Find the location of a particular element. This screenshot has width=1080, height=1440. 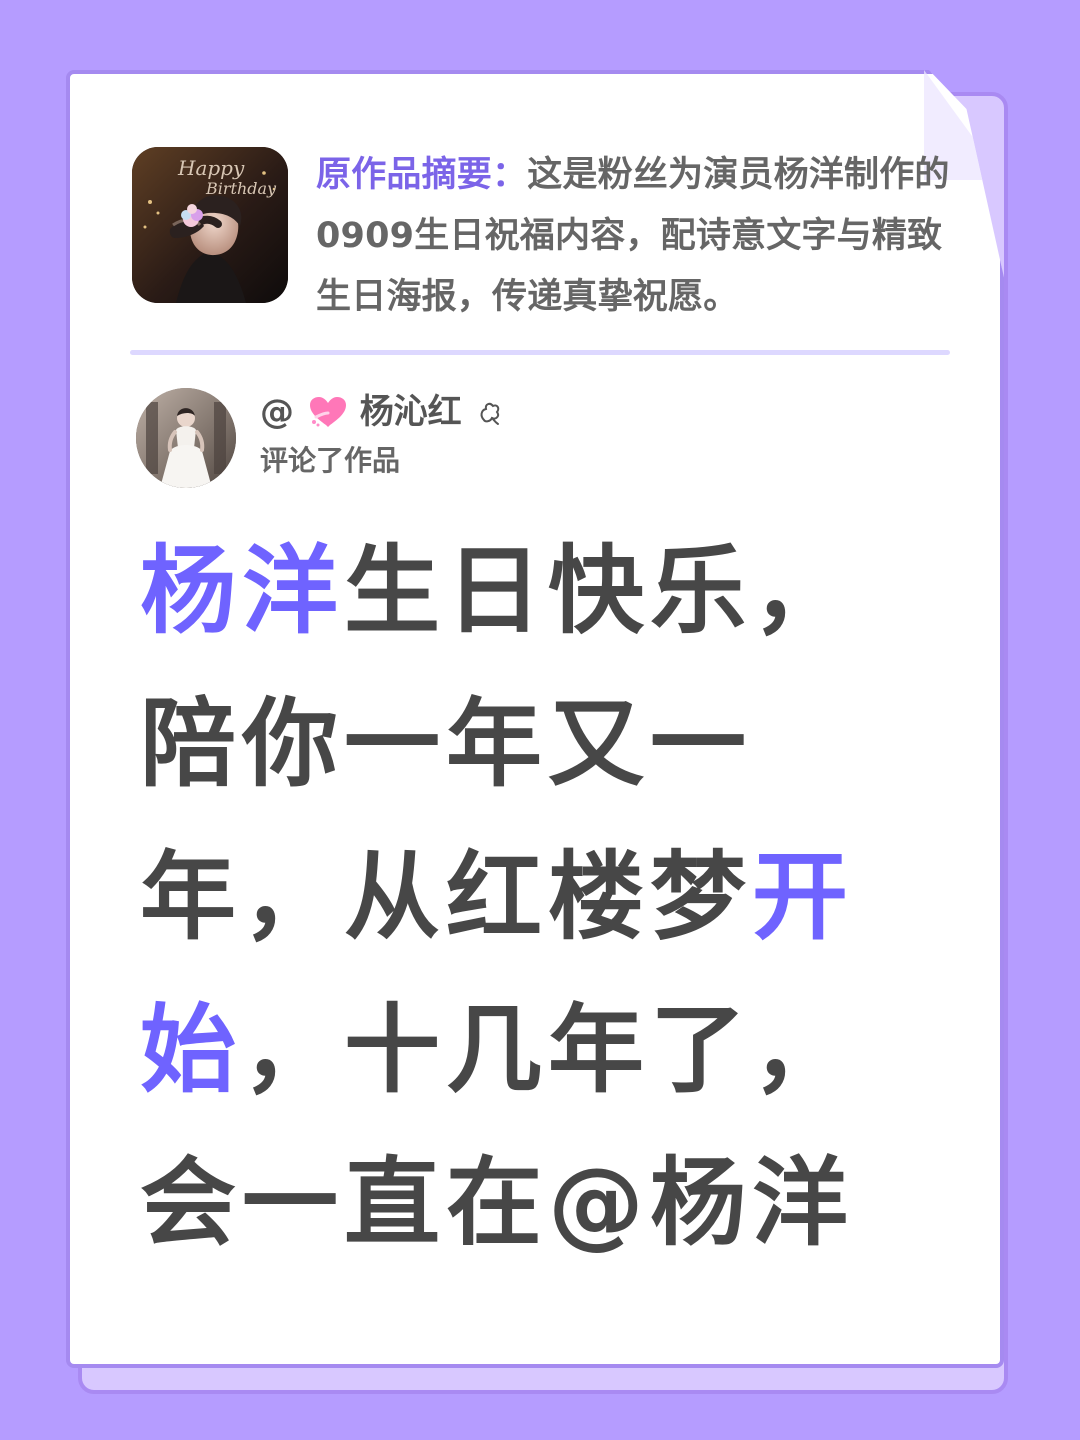

comment-action-label: 评论了作品 is located at coordinates (330, 460).